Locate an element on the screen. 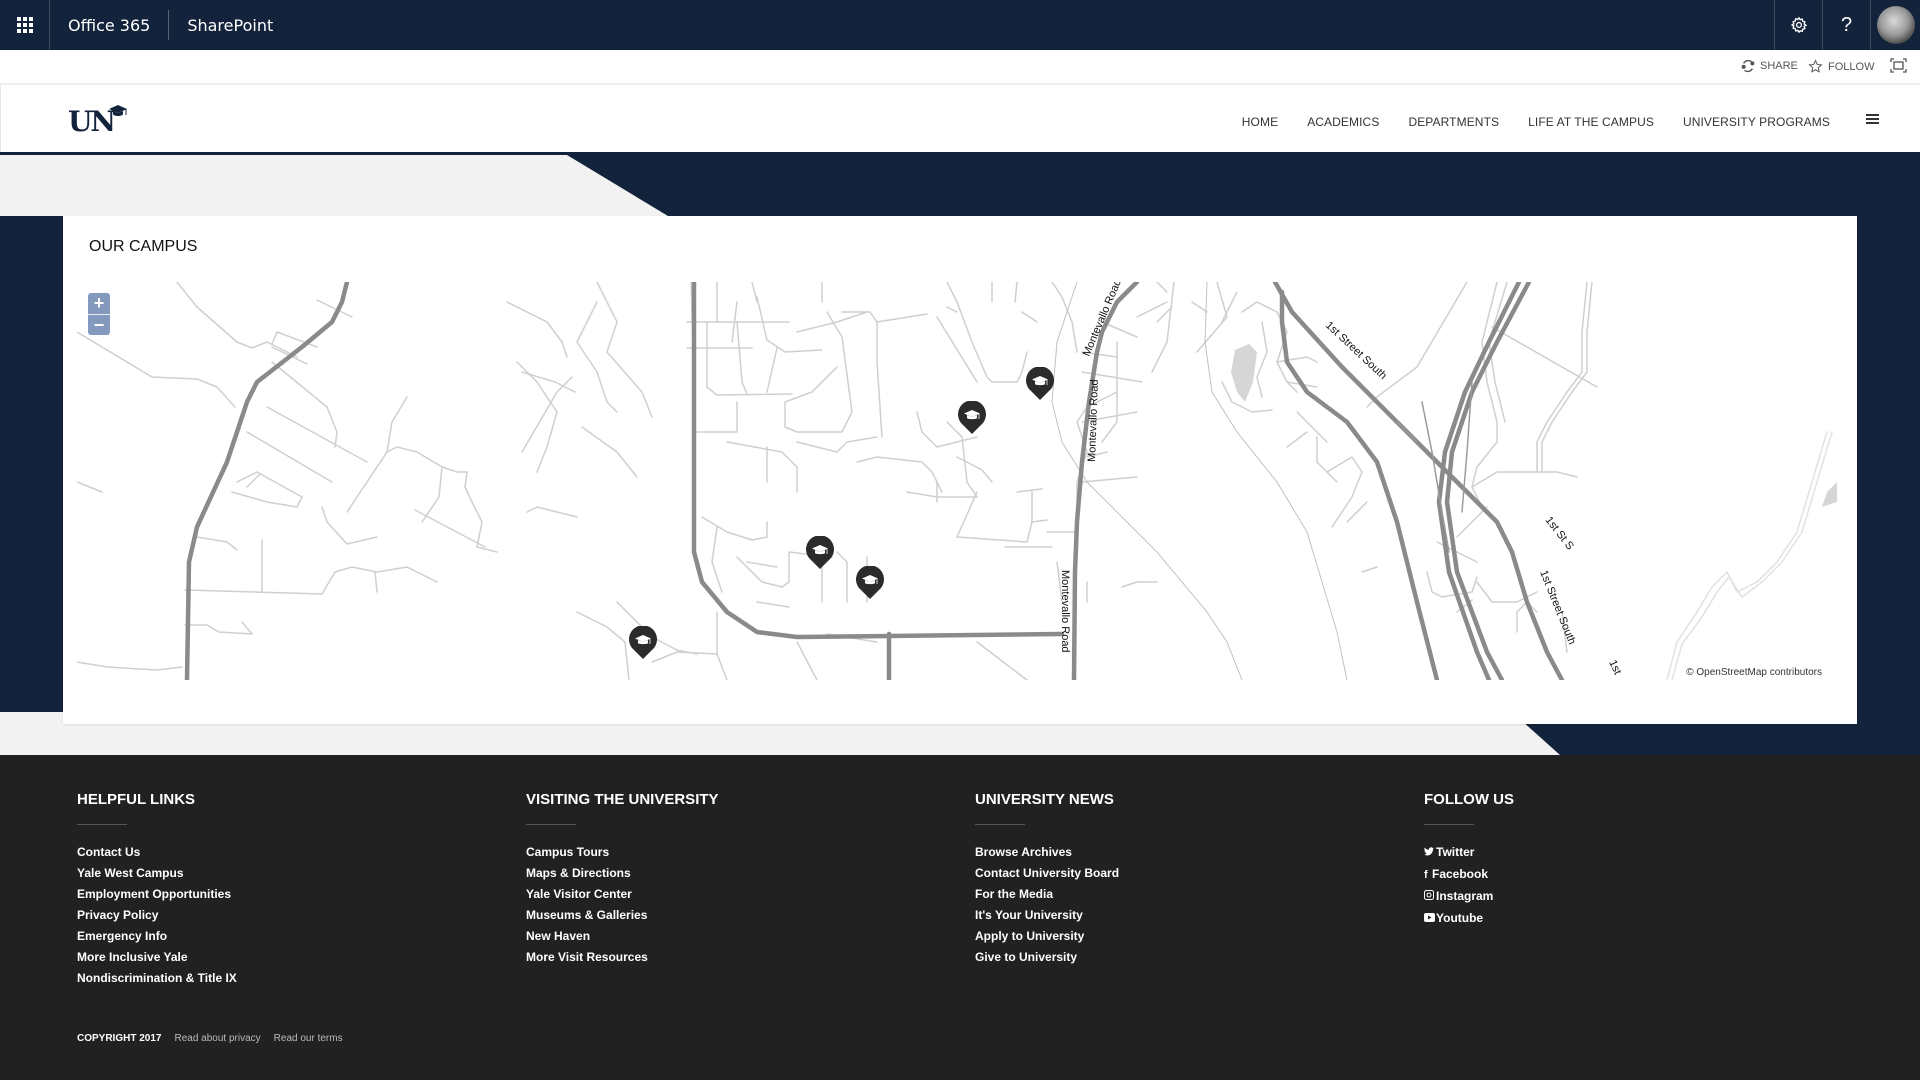 Image resolution: width=1920 pixels, height=1080 pixels. avatar is located at coordinates (1895, 25).